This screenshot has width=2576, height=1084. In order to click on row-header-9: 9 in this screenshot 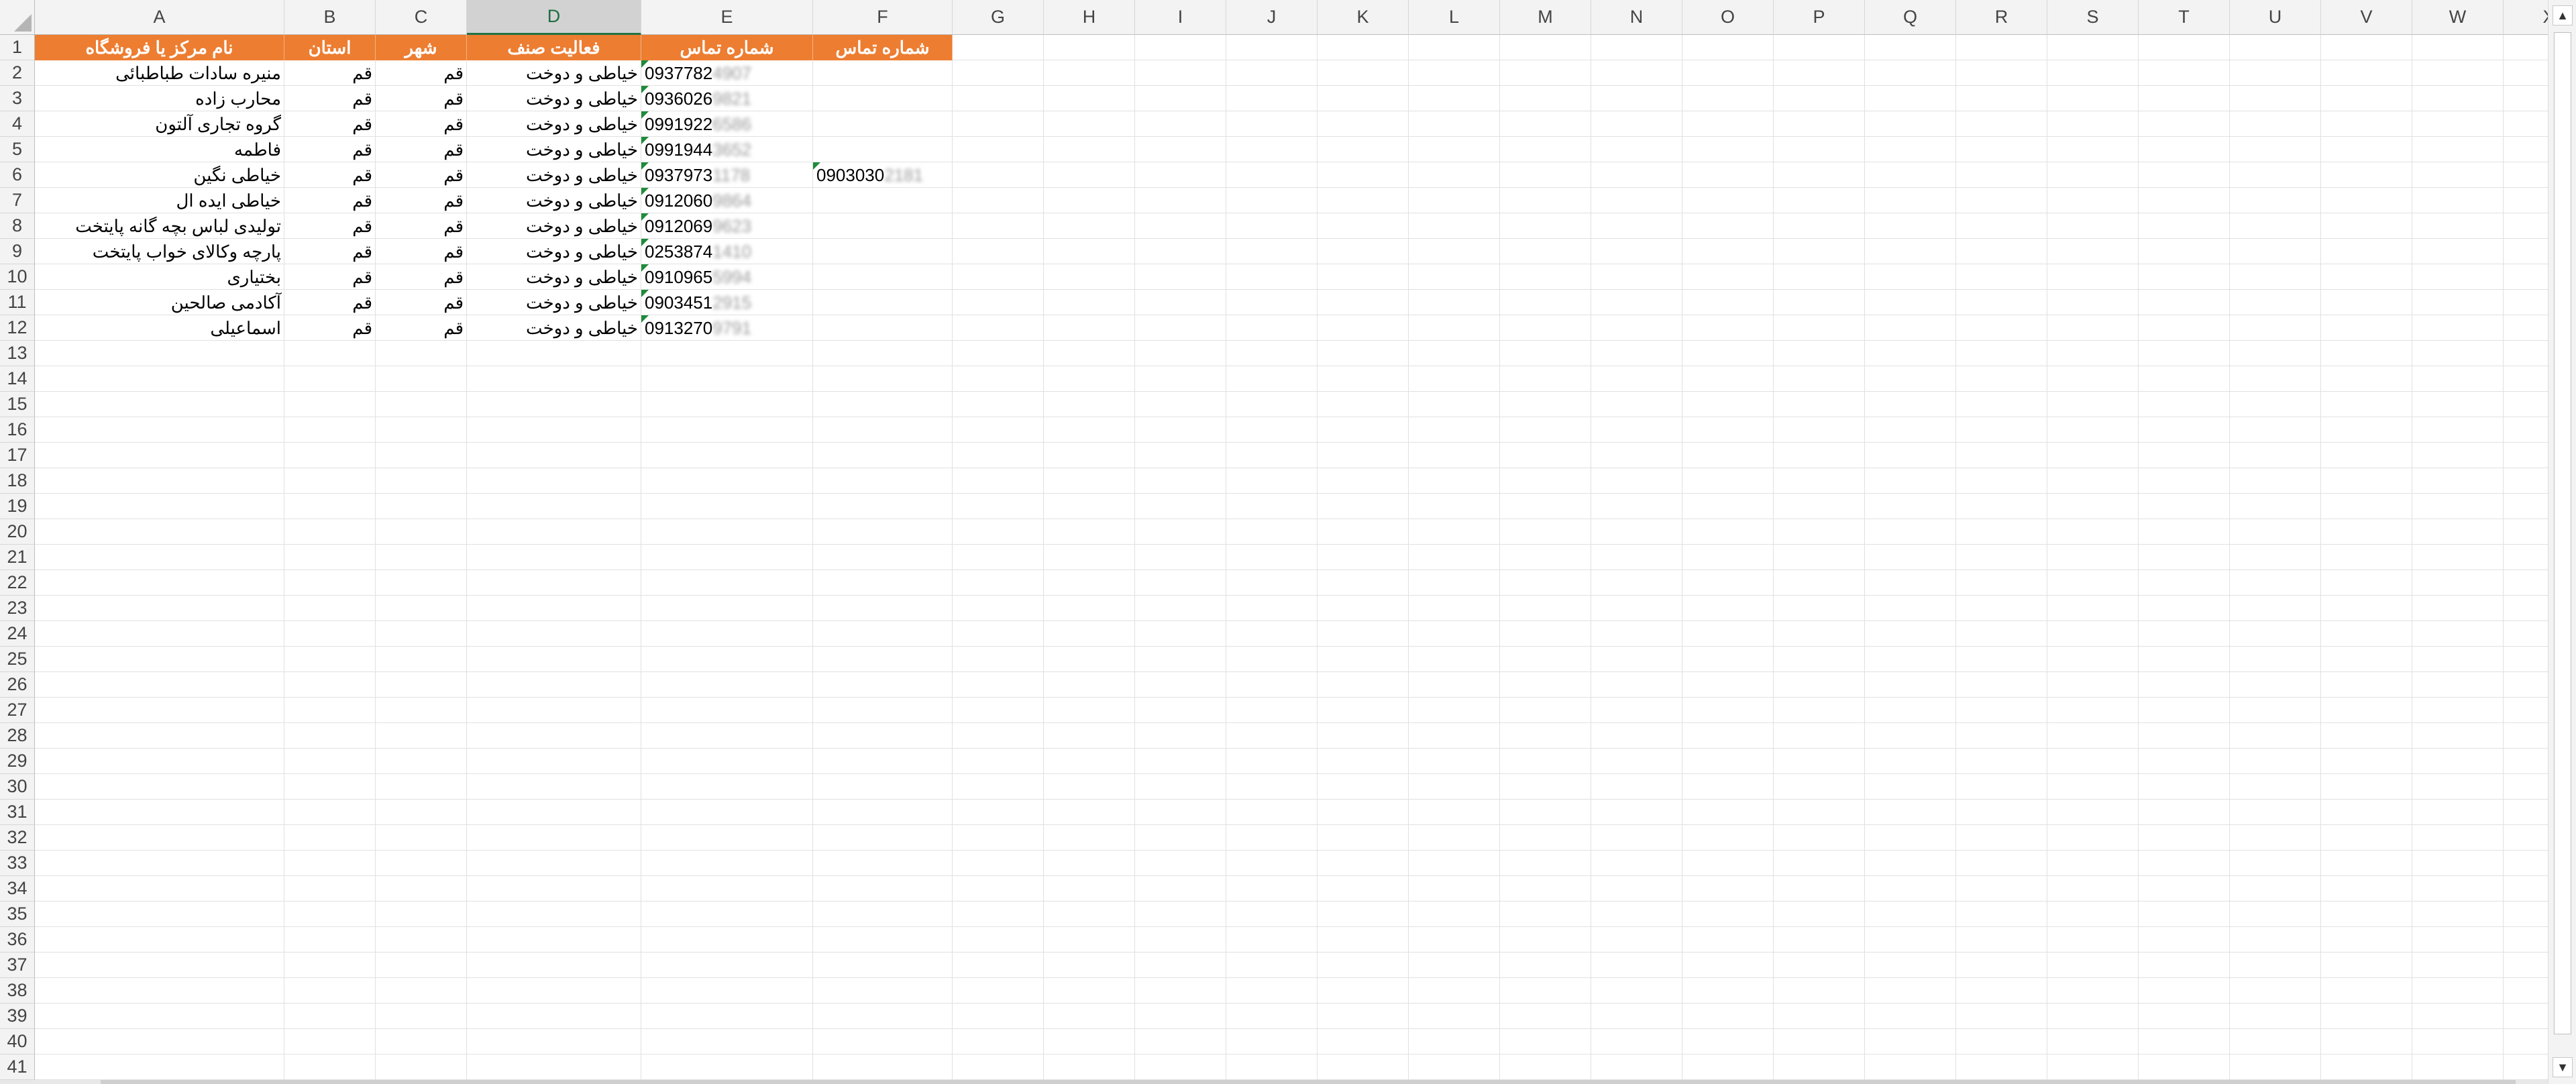, I will do `click(17, 252)`.